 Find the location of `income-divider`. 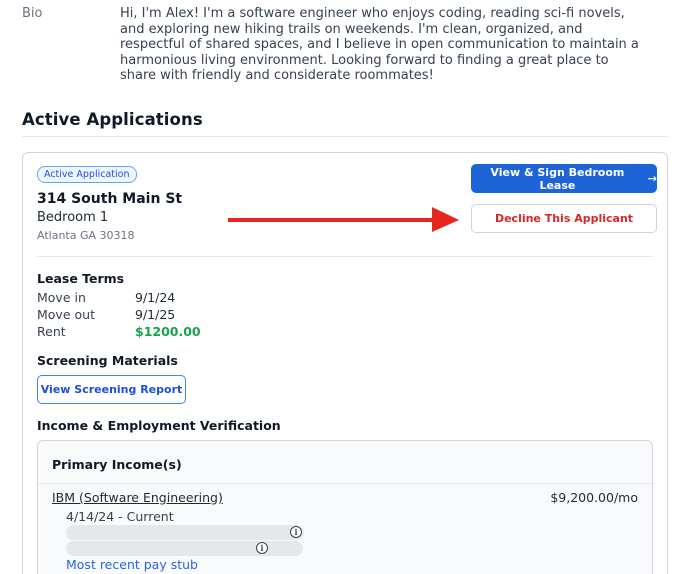

income-divider is located at coordinates (345, 483).